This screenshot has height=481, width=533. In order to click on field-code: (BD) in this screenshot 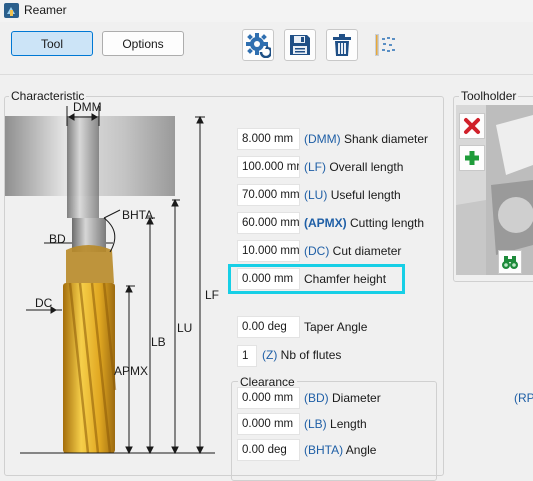, I will do `click(316, 398)`.